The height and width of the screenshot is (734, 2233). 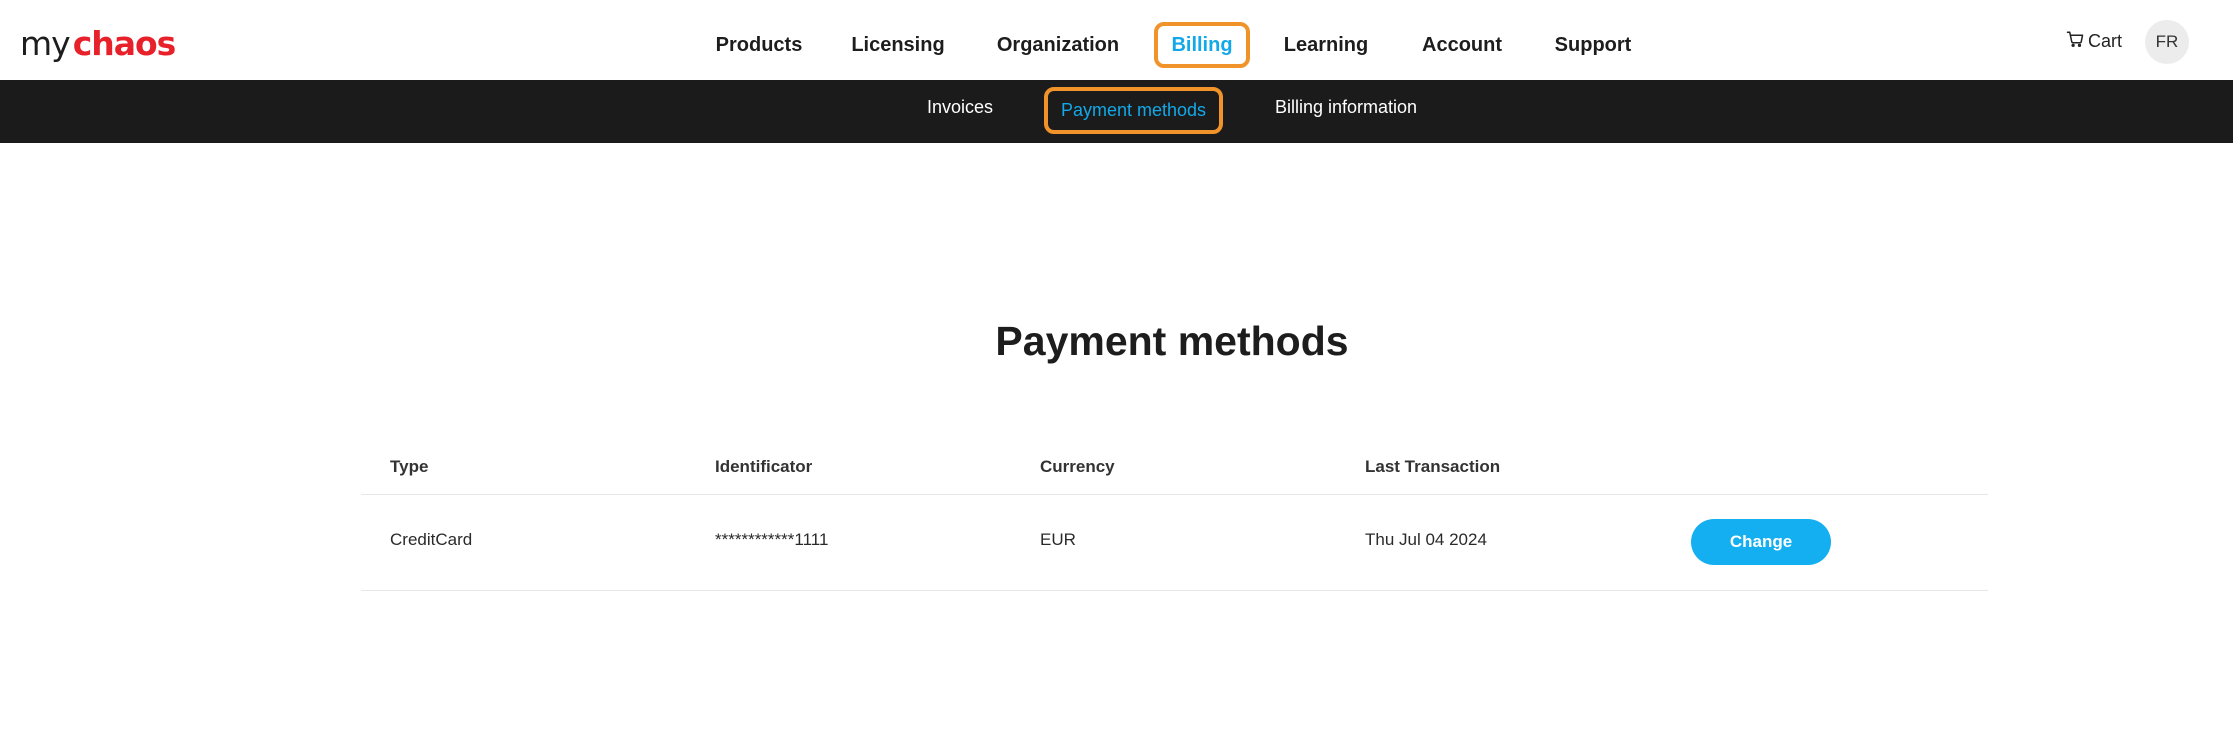 I want to click on nav-support: Support, so click(x=1593, y=45).